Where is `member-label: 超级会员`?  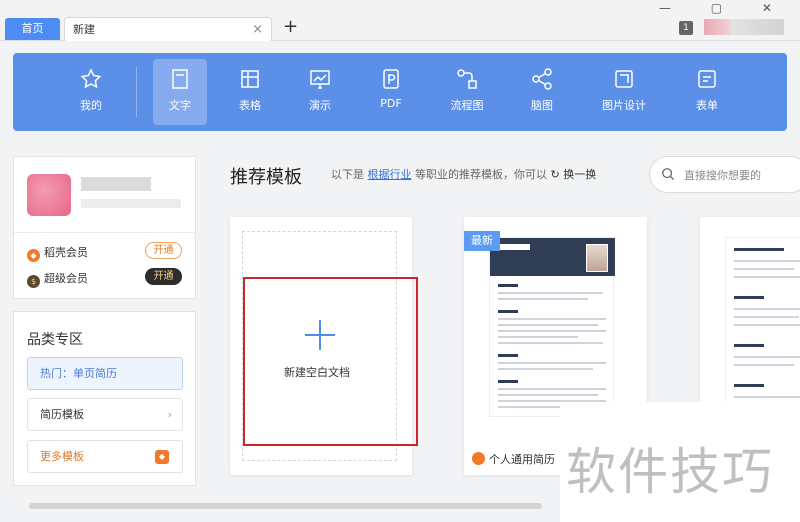
member-label: 超级会员 is located at coordinates (66, 278).